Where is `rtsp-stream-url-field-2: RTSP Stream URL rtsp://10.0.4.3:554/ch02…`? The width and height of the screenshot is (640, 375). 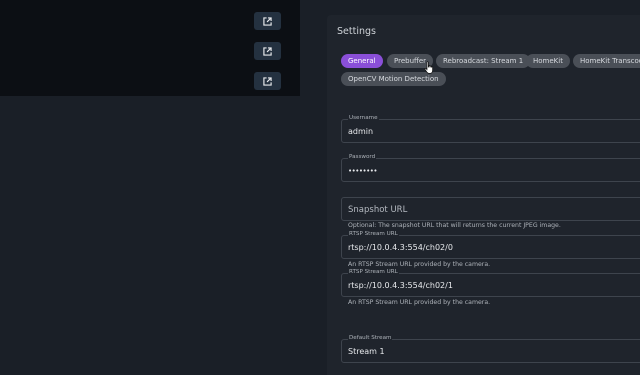 rtsp-stream-url-field-2: RTSP Stream URL rtsp://10.0.4.3:554/ch02… is located at coordinates (490, 282).